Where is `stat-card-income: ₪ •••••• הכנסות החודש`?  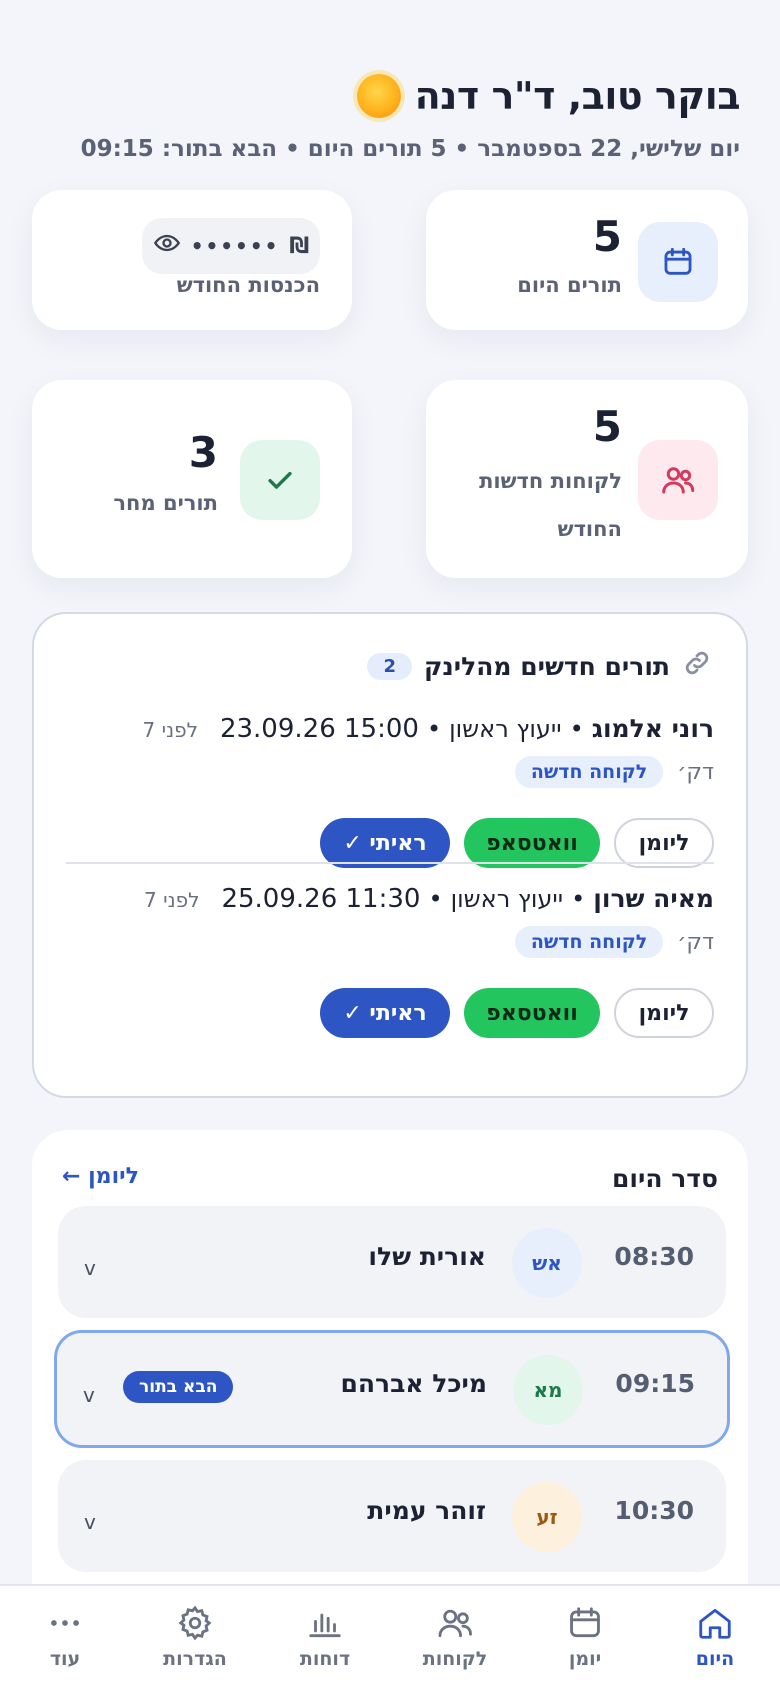 stat-card-income: ₪ •••••• הכנסות החודש is located at coordinates (192, 260).